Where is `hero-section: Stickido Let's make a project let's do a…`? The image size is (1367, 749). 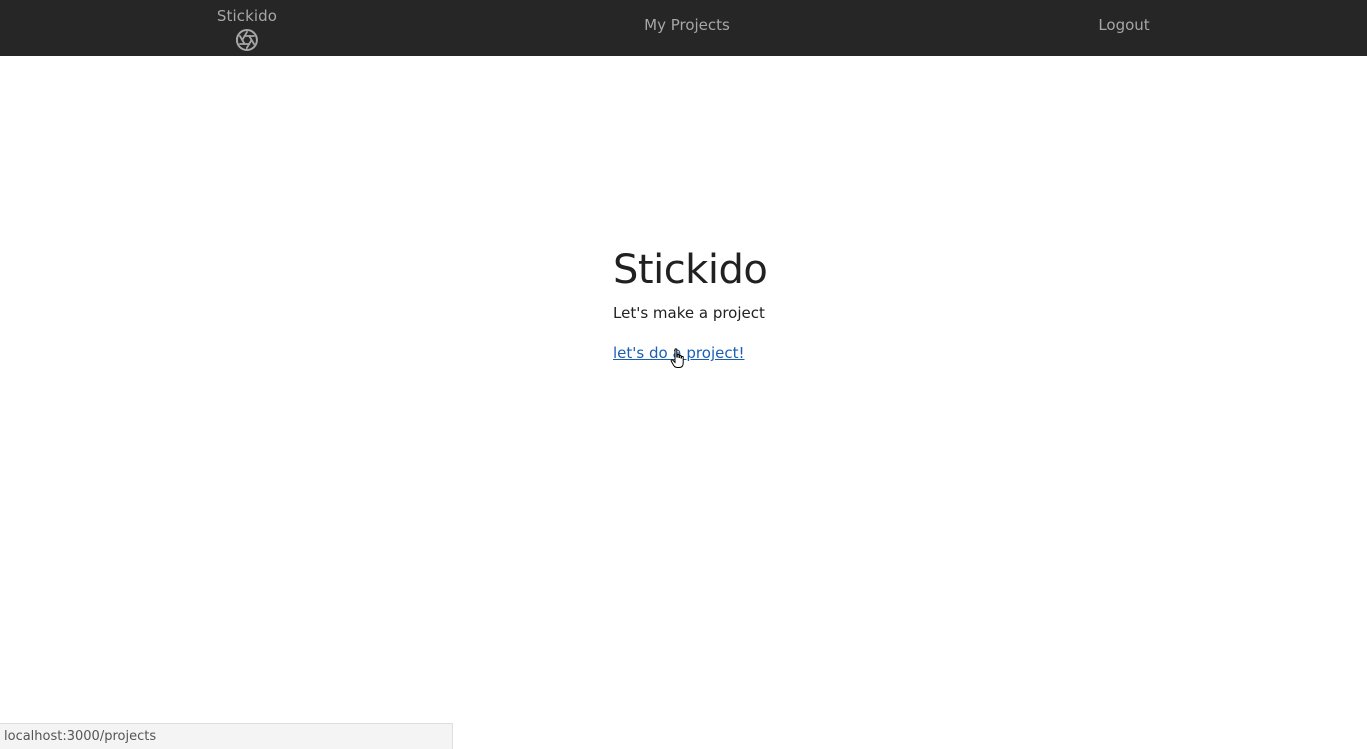
hero-section: Stickido Let's make a project let's do a… is located at coordinates (690, 304).